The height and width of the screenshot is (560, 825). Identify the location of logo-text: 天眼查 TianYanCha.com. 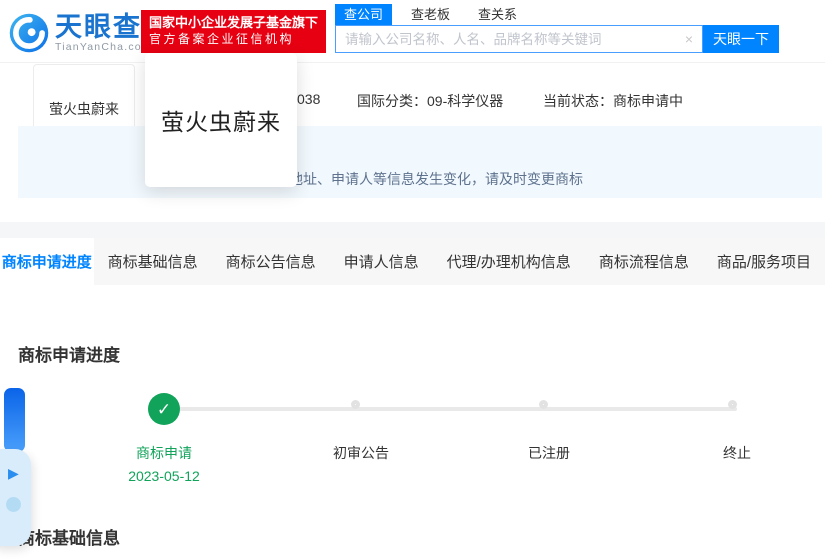
(103, 33).